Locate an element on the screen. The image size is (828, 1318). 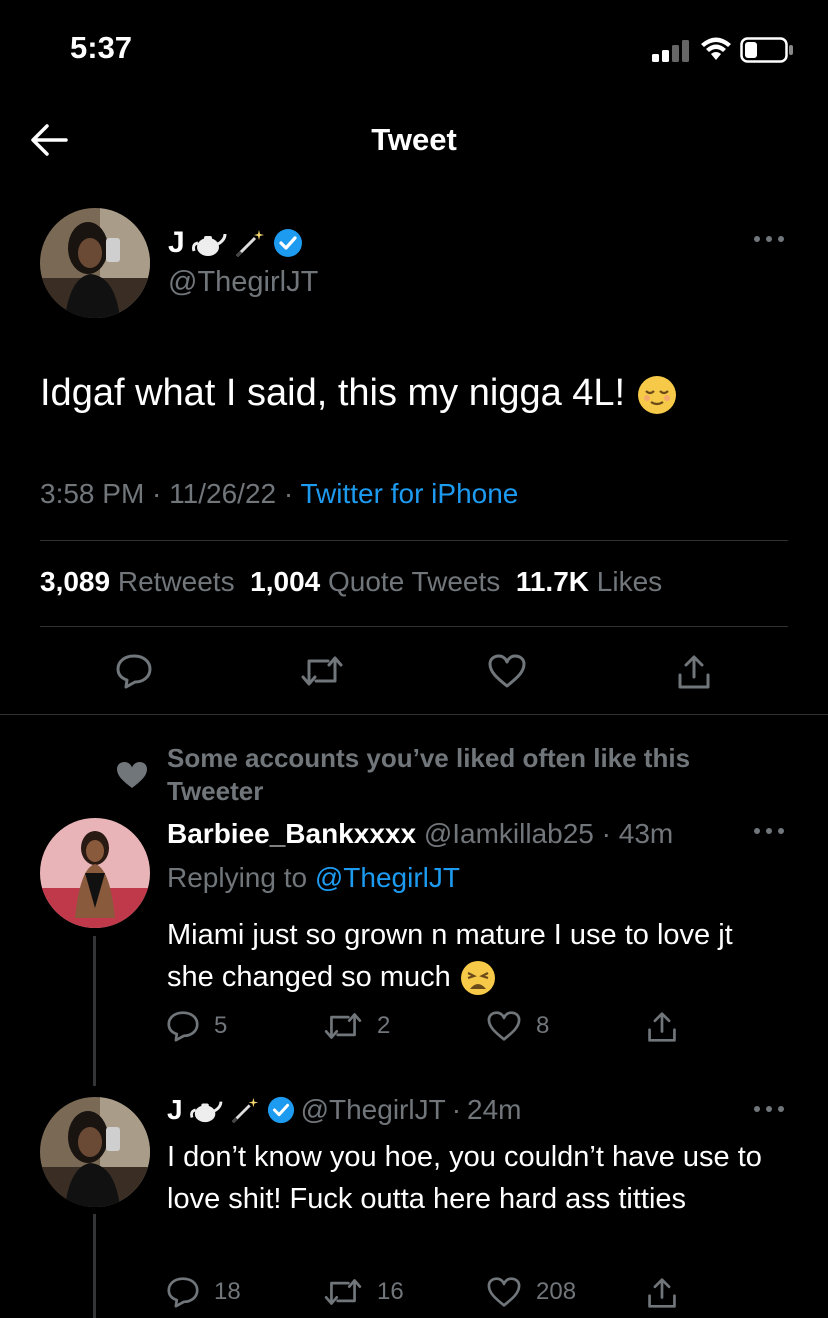
like-action: 8 is located at coordinates (517, 1026).